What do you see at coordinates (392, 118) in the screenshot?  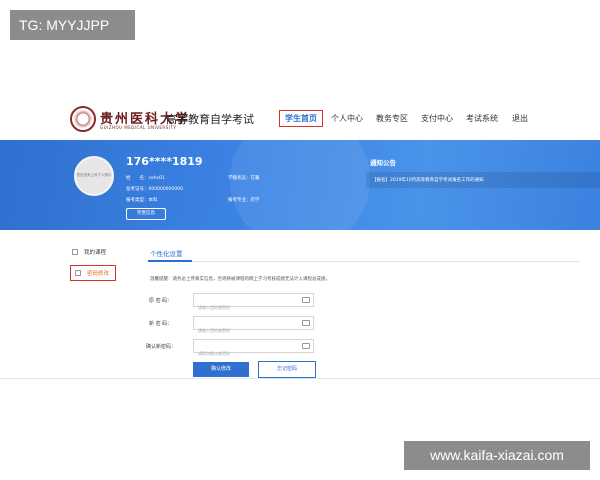 I see `nav-academic-area: 教务专区` at bounding box center [392, 118].